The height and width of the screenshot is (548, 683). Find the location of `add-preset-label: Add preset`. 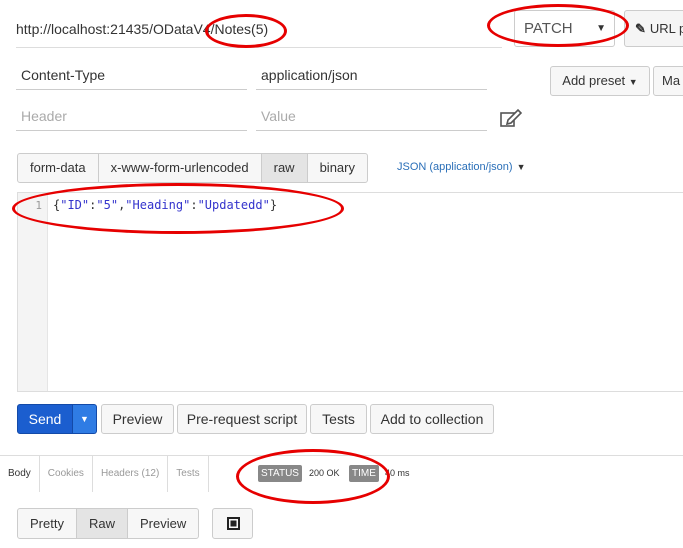

add-preset-label: Add preset is located at coordinates (594, 80).